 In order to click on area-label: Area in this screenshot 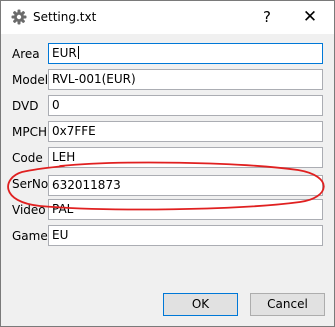, I will do `click(26, 54)`.